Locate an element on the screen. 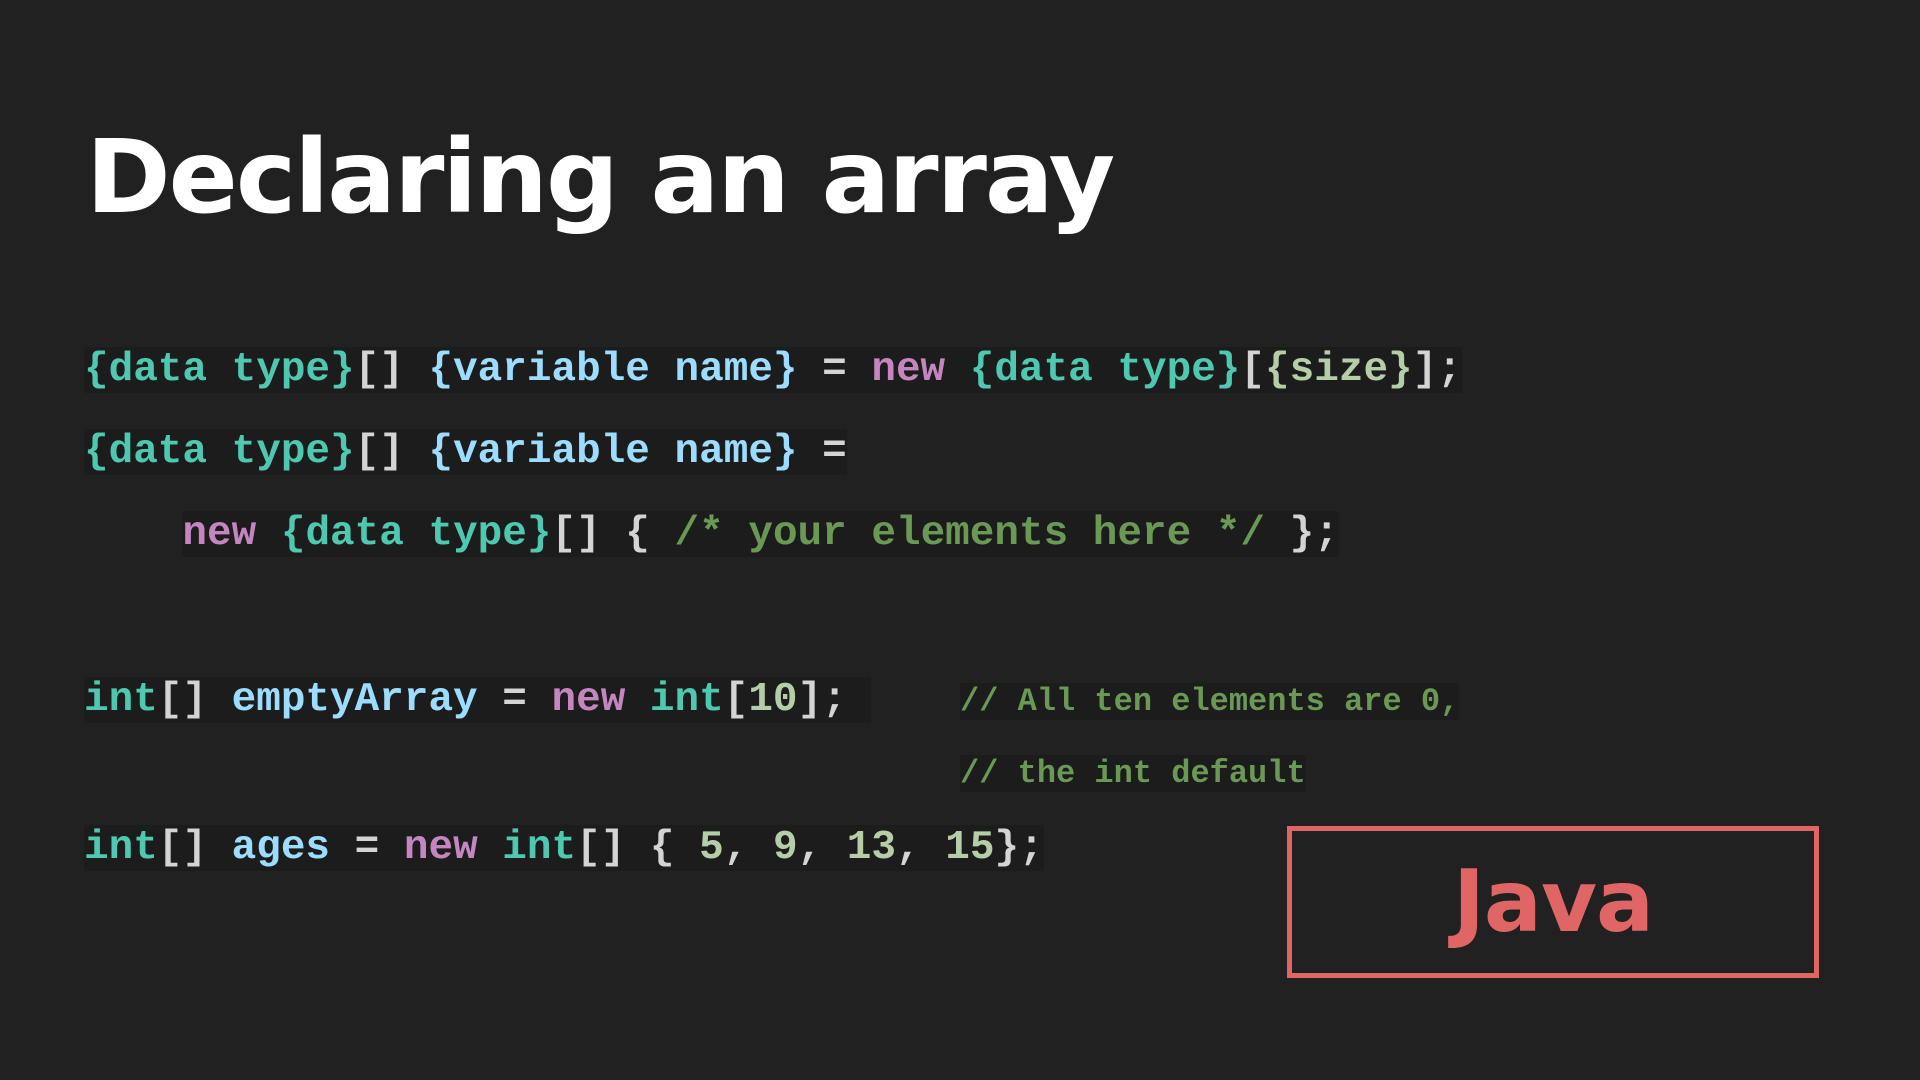 The image size is (1920, 1080). comment-token: // the int default is located at coordinates (1133, 773).